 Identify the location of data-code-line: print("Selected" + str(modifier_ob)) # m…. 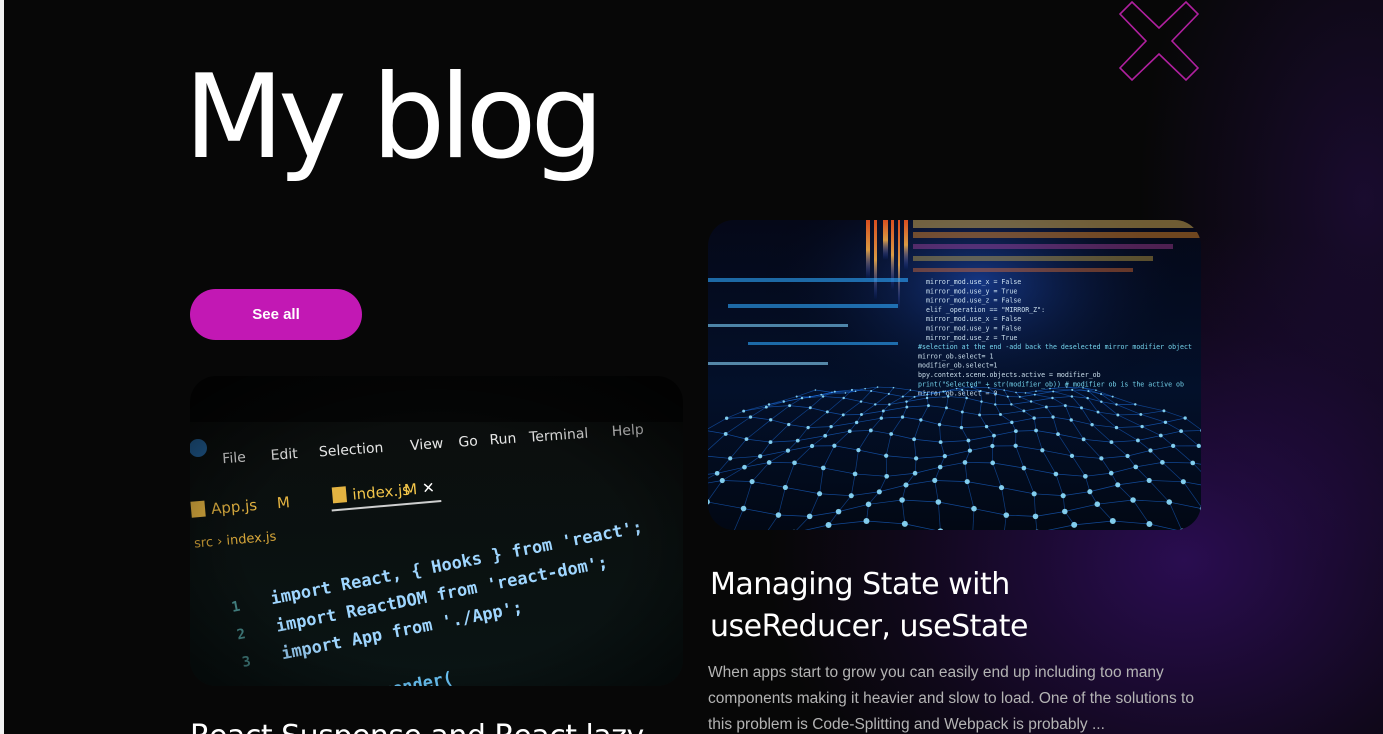
(1051, 384).